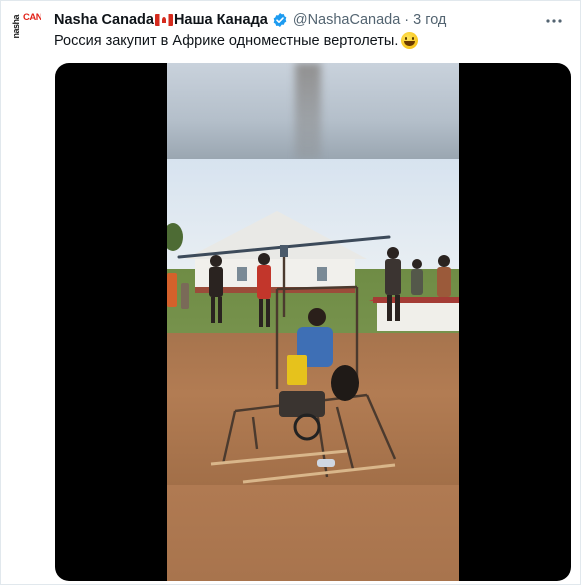 The height and width of the screenshot is (585, 581). Describe the element at coordinates (16, 27) in the screenshot. I see `avatar-small-text: nasha` at that location.